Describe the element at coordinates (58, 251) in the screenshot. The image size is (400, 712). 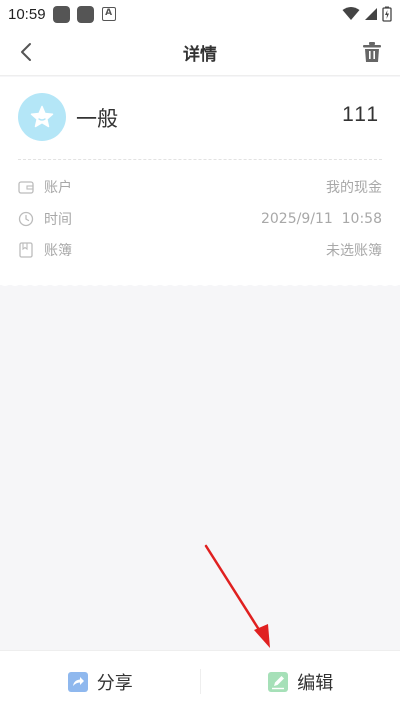
I see `ledger-label: 账簿` at that location.